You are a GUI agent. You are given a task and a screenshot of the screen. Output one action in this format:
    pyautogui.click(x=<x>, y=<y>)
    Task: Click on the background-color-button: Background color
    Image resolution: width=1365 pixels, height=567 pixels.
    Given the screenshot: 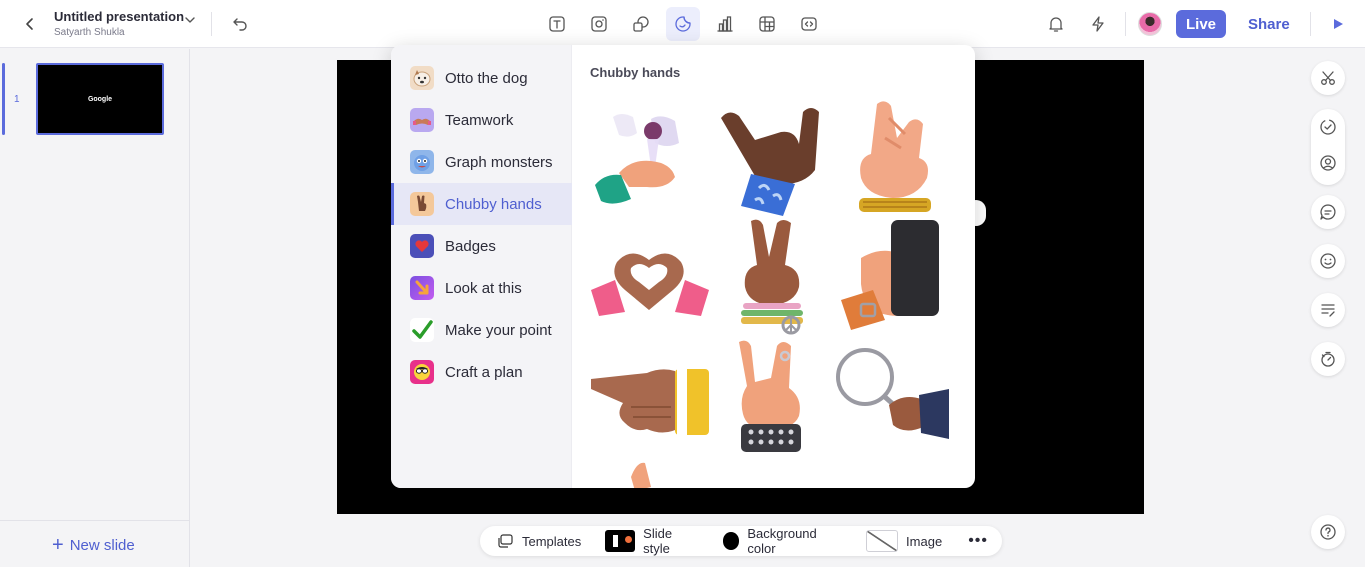 What is the action you would take?
    pyautogui.click(x=783, y=541)
    